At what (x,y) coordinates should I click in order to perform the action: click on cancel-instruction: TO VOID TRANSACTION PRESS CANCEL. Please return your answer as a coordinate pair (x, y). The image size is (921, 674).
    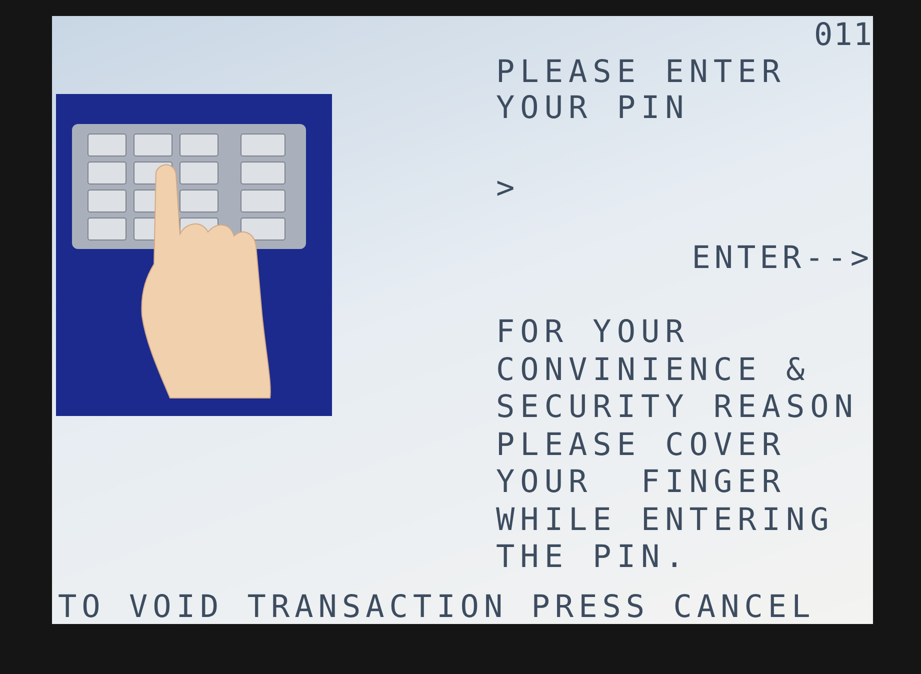
    Looking at the image, I should click on (436, 608).